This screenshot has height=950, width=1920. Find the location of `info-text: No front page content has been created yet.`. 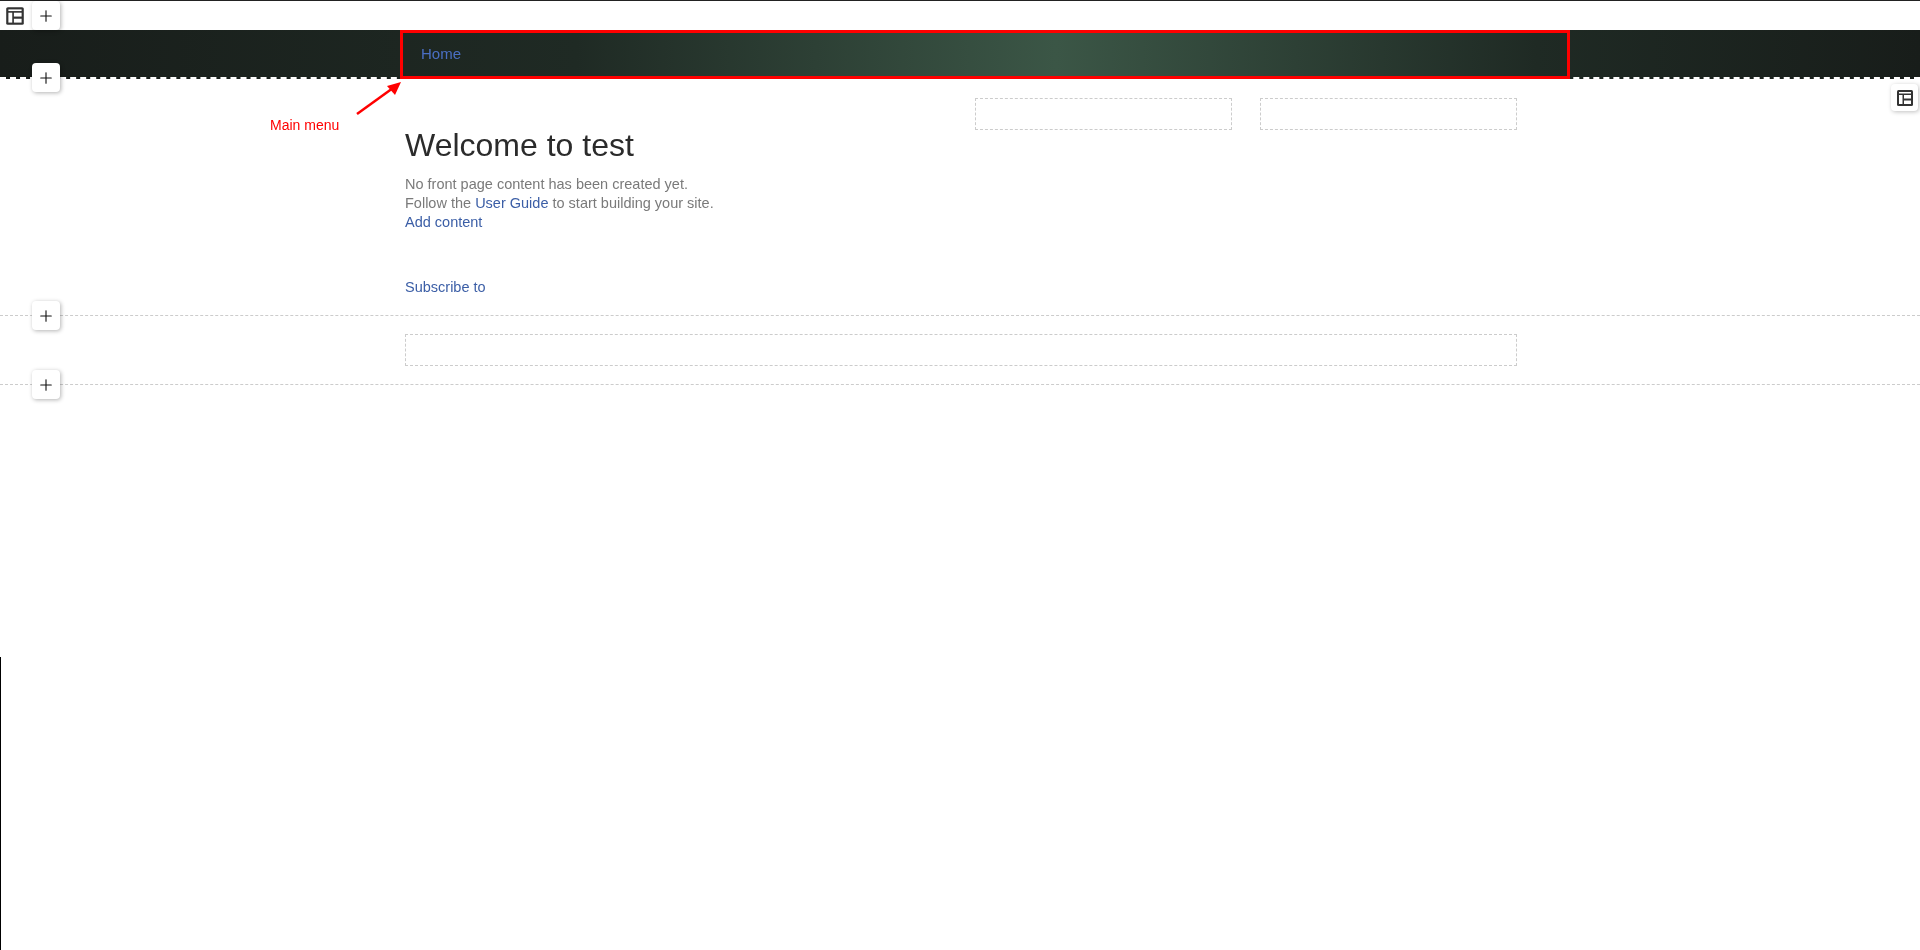

info-text: No front page content has been created yet. is located at coordinates (547, 184).